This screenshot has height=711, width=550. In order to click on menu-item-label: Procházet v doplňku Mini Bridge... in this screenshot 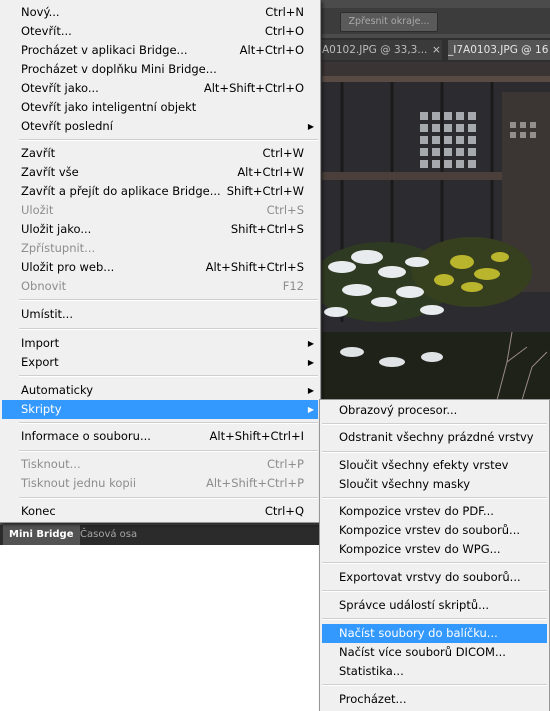, I will do `click(119, 69)`.